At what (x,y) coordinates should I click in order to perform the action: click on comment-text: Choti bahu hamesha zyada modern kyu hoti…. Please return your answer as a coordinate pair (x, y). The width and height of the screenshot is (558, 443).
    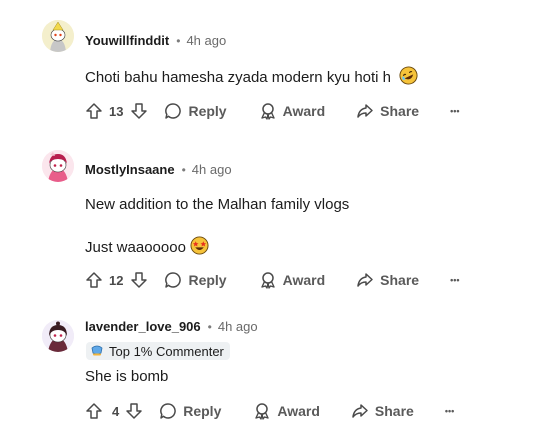
    Looking at the image, I should click on (238, 77).